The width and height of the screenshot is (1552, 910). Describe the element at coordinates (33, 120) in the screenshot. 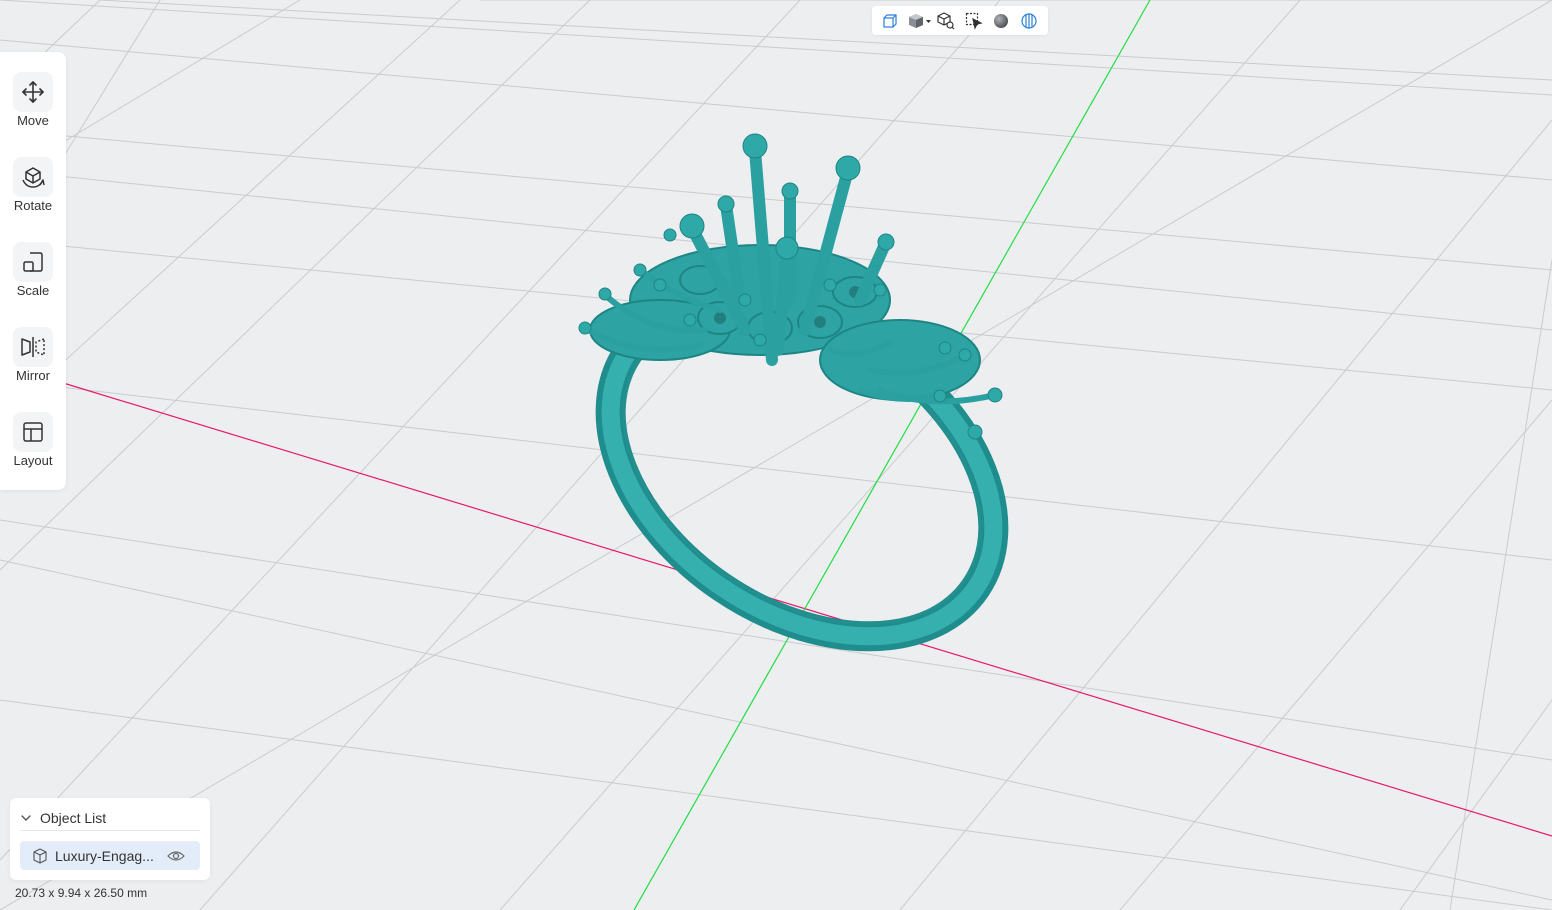

I see `move-tool-label: Move` at that location.